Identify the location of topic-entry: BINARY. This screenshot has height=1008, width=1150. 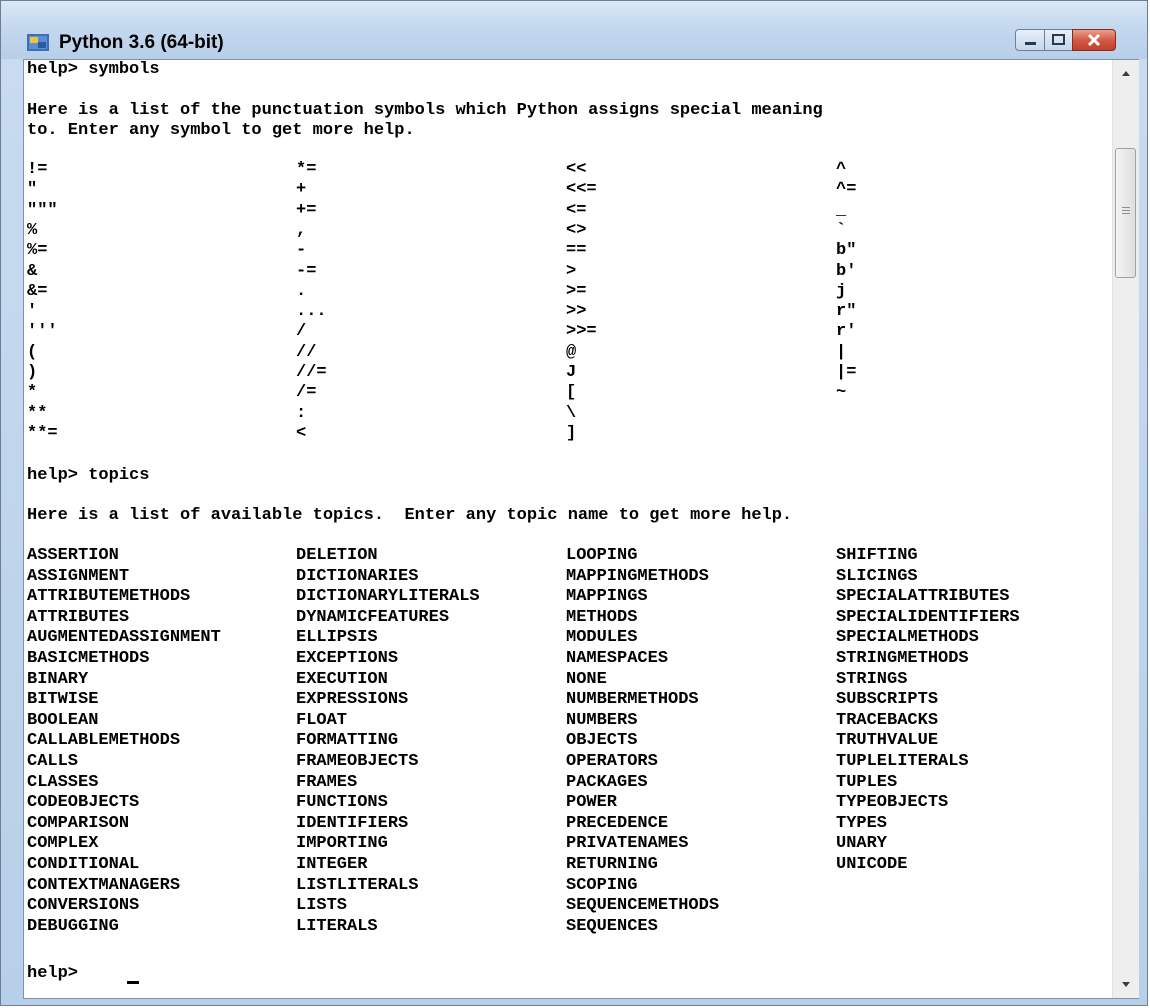
(58, 679).